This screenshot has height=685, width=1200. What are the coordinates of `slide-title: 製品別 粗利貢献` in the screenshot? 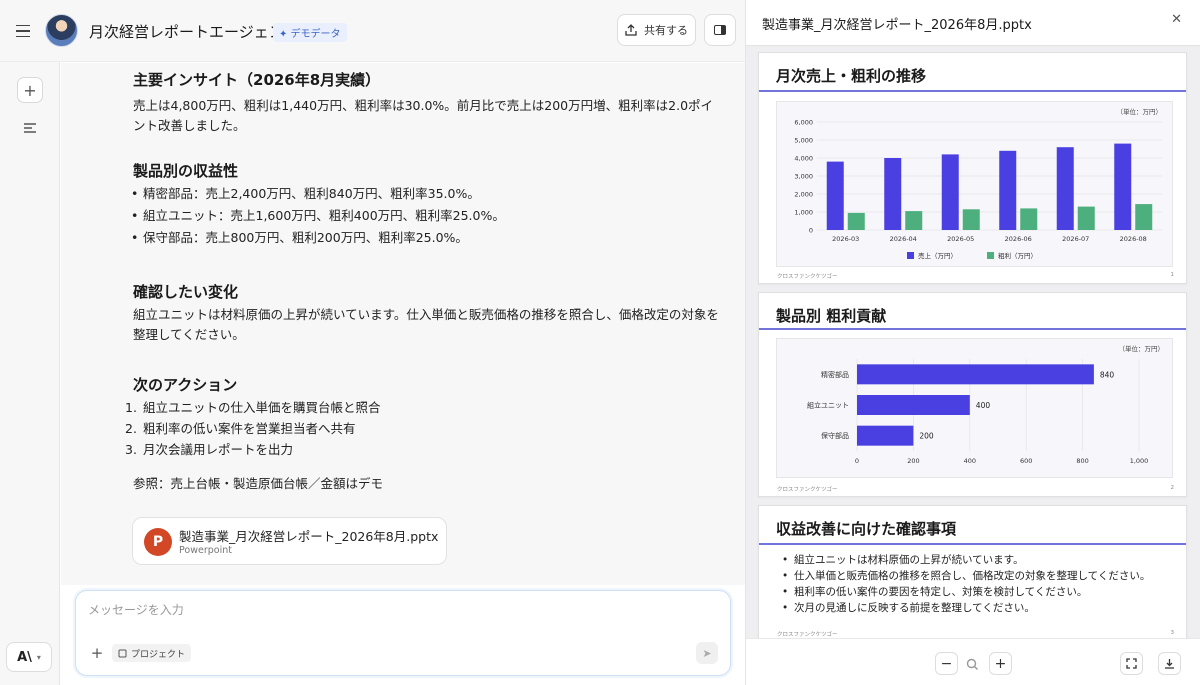 It's located at (831, 316).